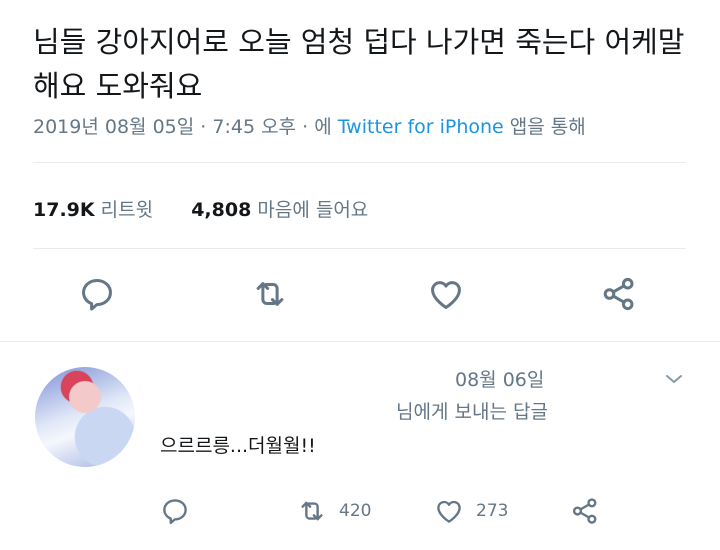  What do you see at coordinates (127, 210) in the screenshot?
I see `retweets-label: 리트윗` at bounding box center [127, 210].